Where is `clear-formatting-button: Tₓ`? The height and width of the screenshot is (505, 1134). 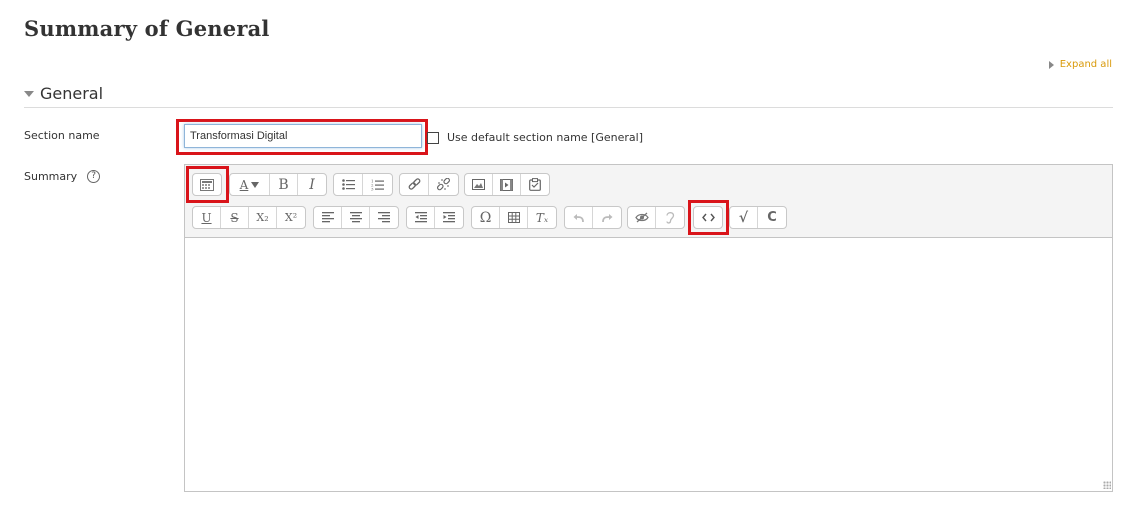 clear-formatting-button: Tₓ is located at coordinates (542, 217).